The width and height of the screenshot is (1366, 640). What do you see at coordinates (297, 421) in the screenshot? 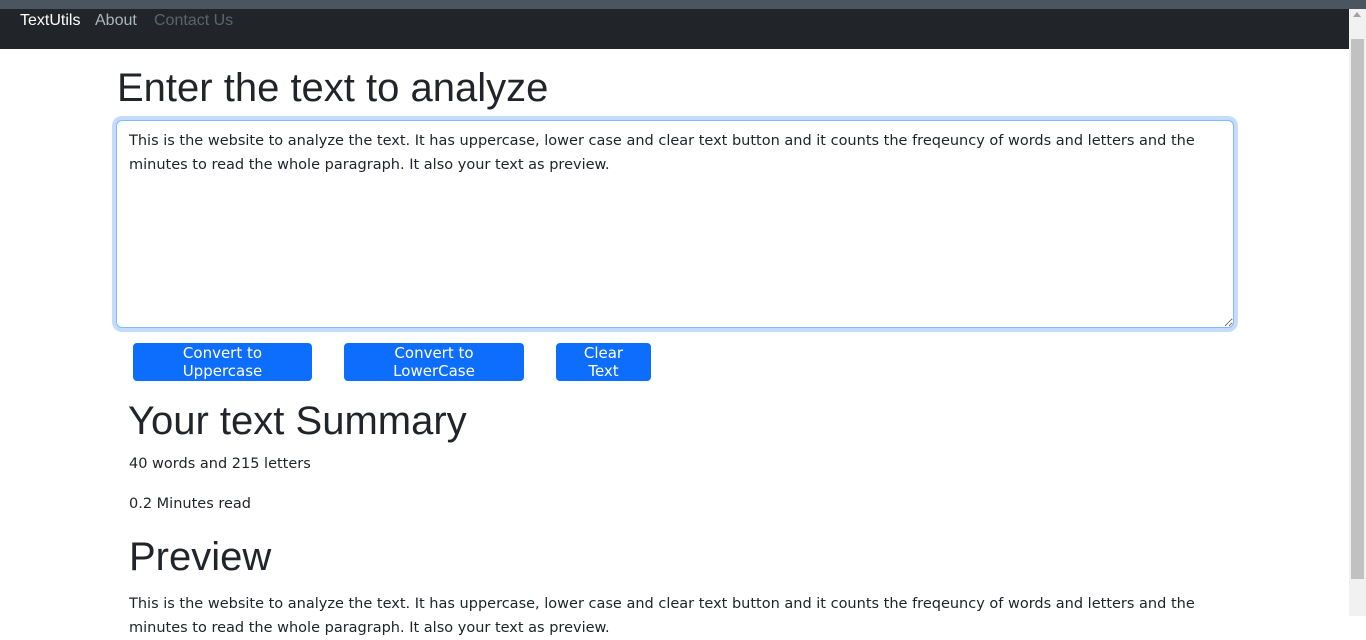
I see `summary-heading: Your text Summary` at bounding box center [297, 421].